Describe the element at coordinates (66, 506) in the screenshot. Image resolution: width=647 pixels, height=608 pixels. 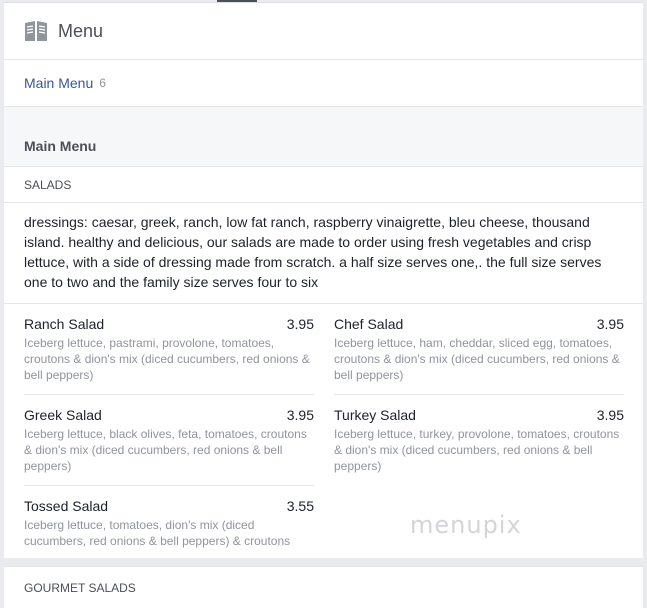
I see `item-name: Tossed Salad` at that location.